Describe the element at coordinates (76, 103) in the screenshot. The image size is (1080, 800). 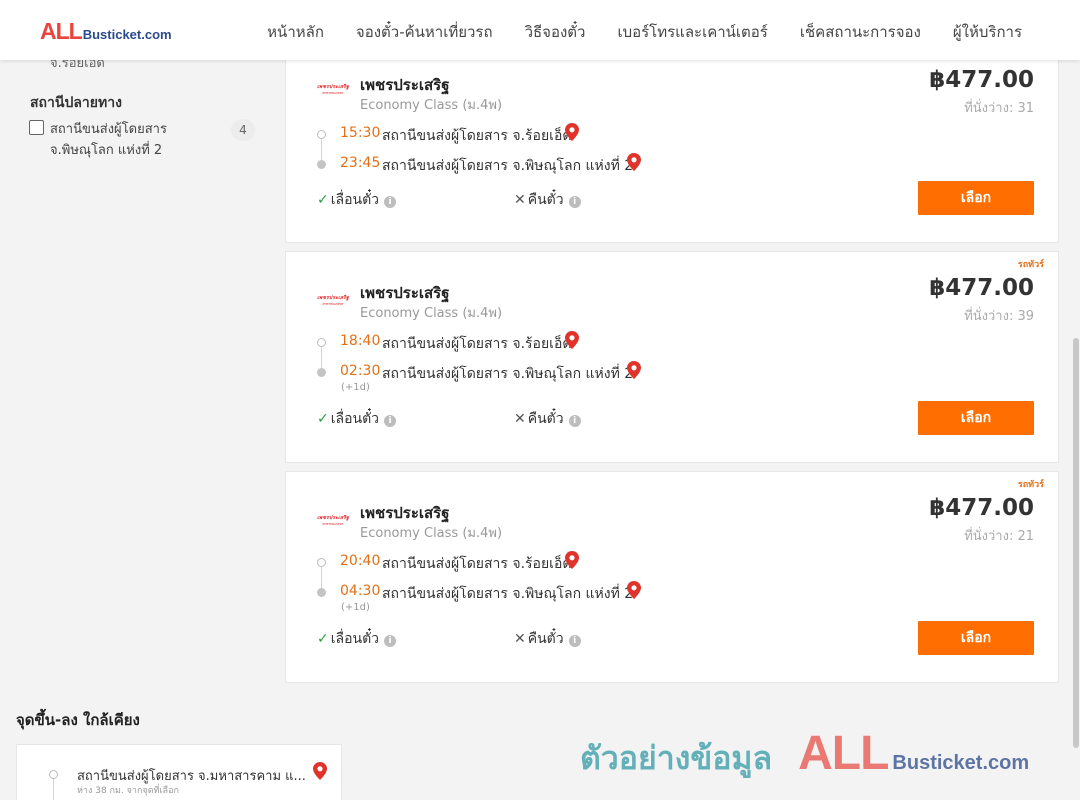
I see `destination-filter-title: สถานีปลายทาง` at that location.